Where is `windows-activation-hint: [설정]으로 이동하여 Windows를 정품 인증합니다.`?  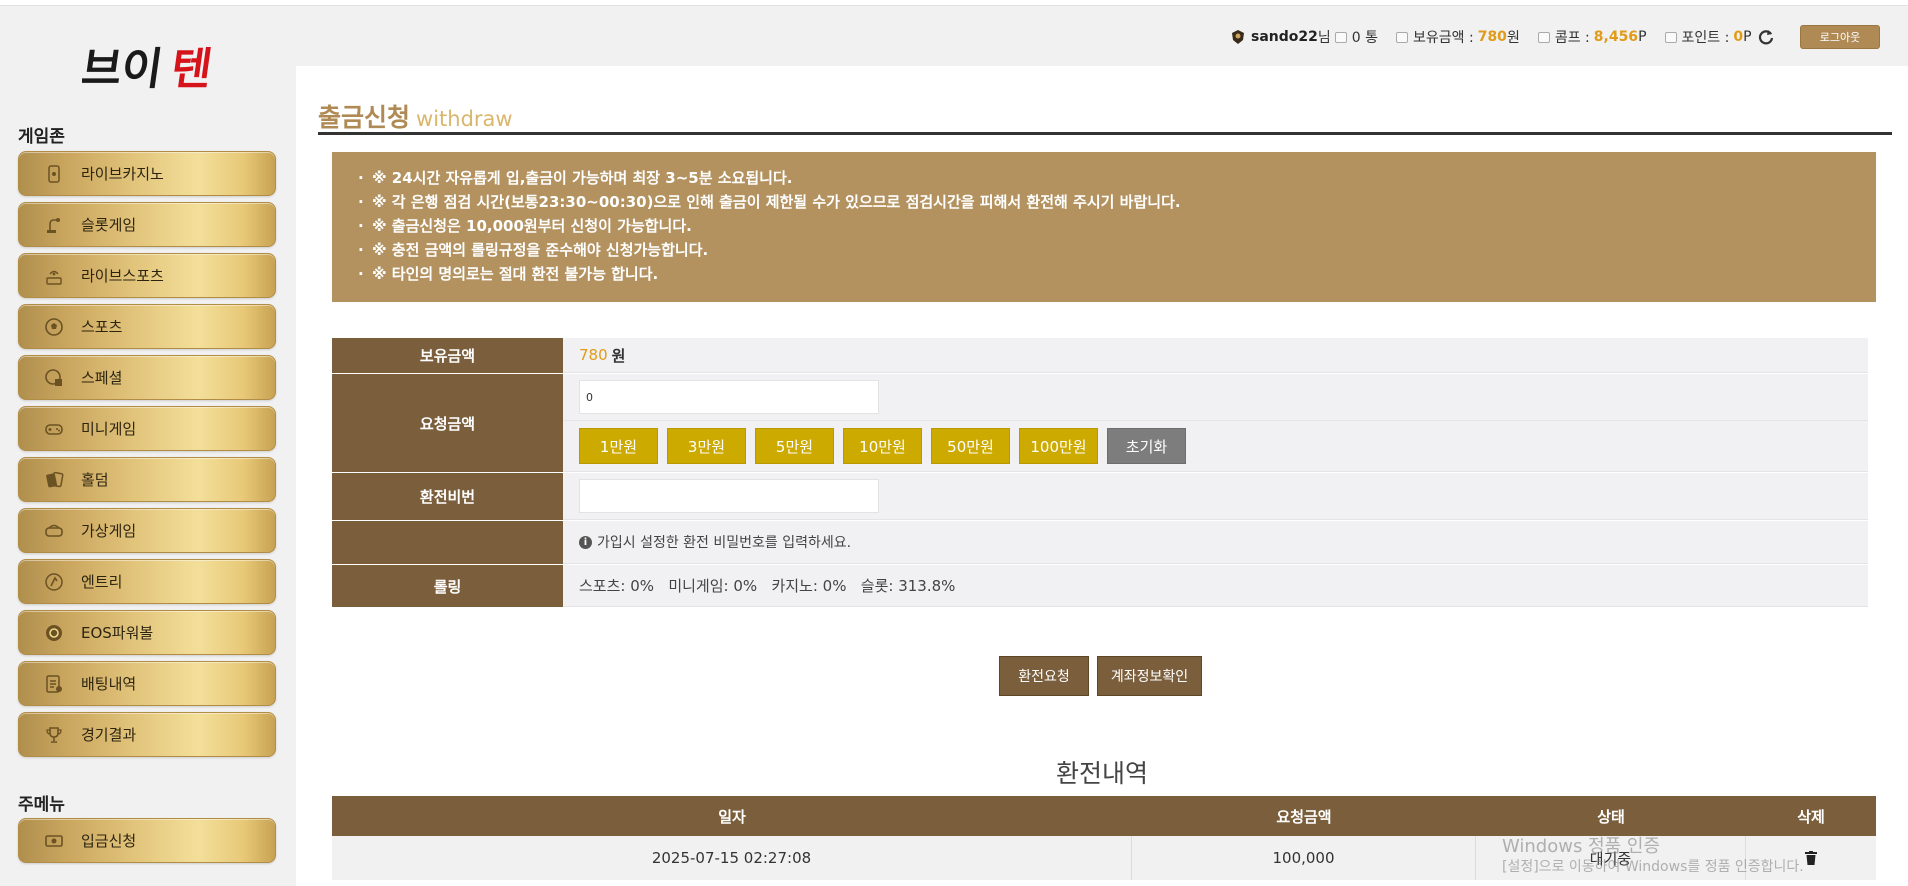
windows-activation-hint: [설정]으로 이동하여 Windows를 정품 인증합니다. is located at coordinates (1653, 867).